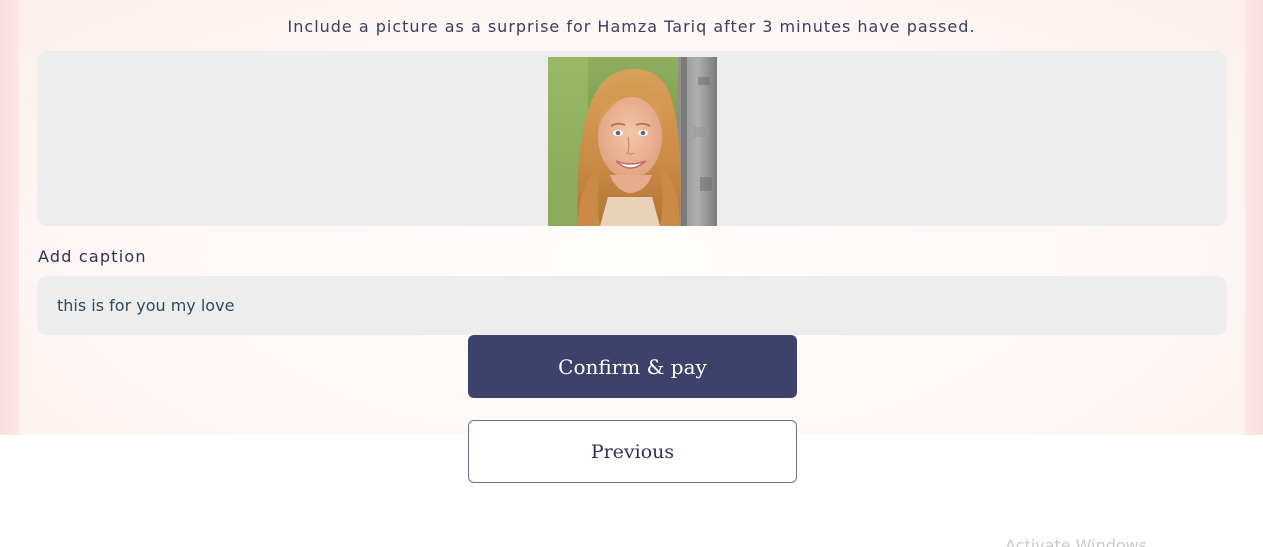 This screenshot has width=1263, height=547. I want to click on caption-label: Add caption, so click(92, 256).